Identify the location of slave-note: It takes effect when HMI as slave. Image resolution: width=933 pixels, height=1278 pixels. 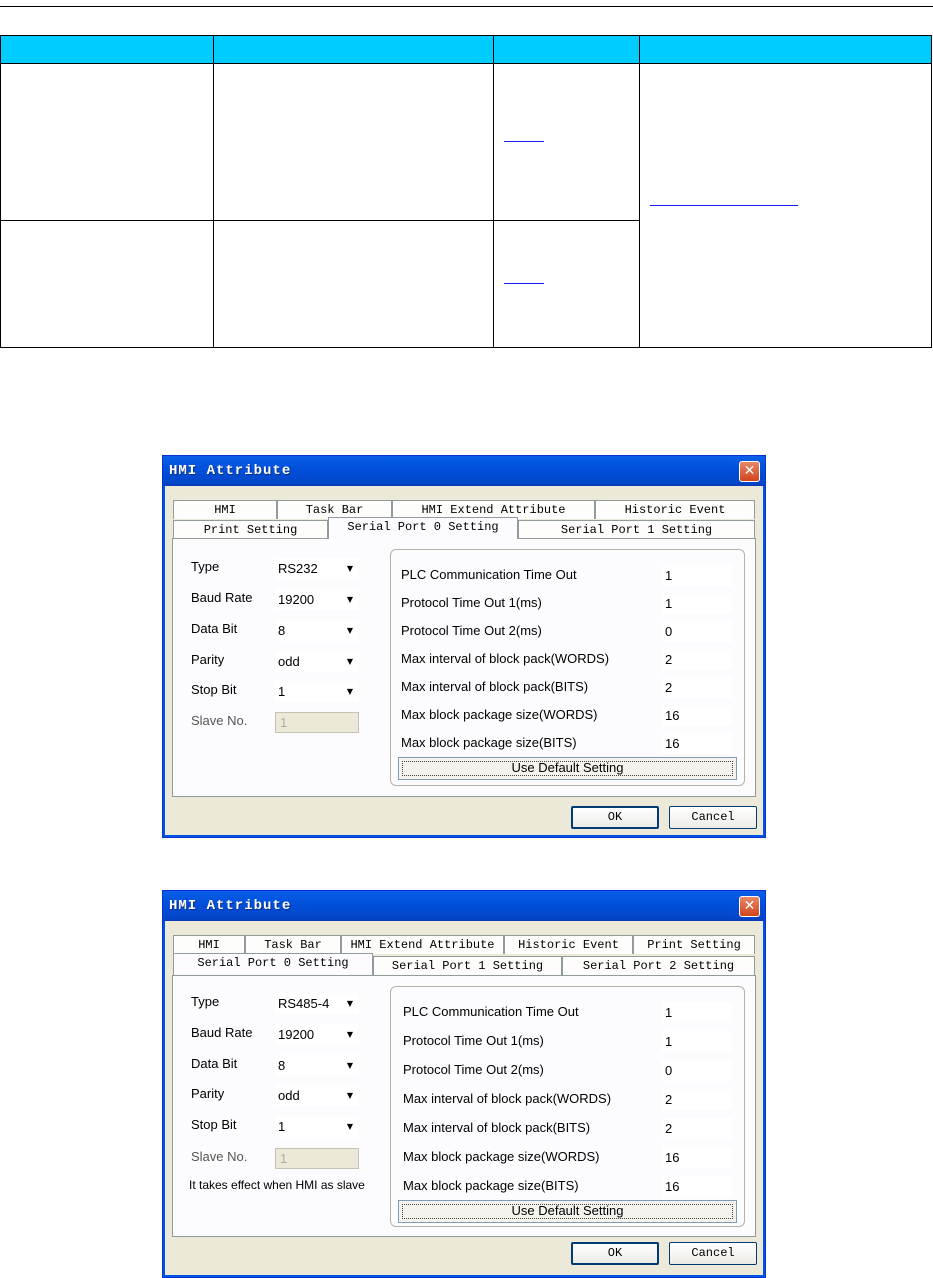
(277, 1185).